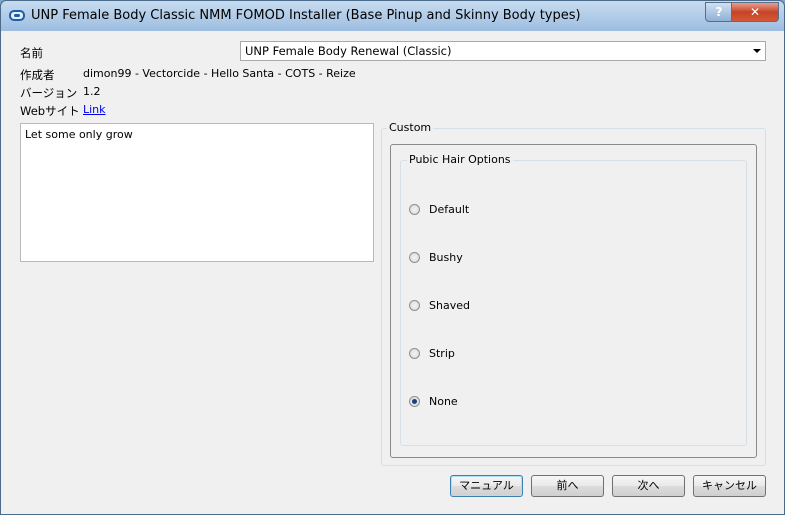  I want to click on config-select-value: UNP Female Body Renewal (Classic), so click(348, 51).